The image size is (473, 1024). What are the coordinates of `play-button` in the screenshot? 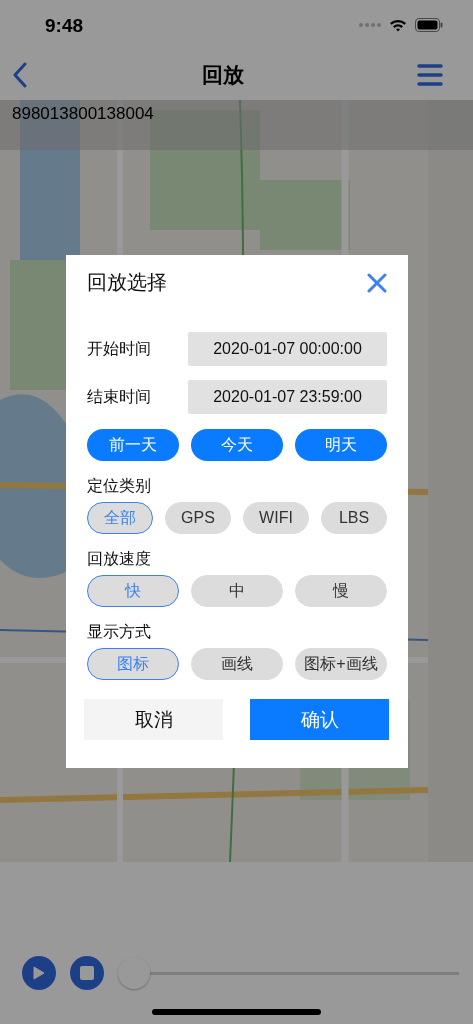 It's located at (39, 973).